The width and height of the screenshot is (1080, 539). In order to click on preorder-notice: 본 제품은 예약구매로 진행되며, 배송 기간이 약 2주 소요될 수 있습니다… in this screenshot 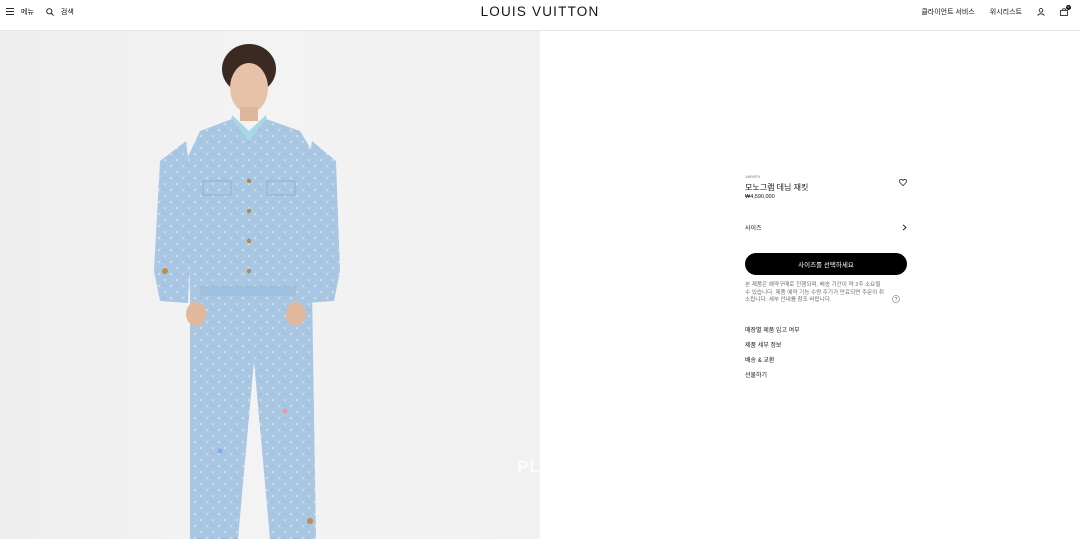, I will do `click(815, 293)`.